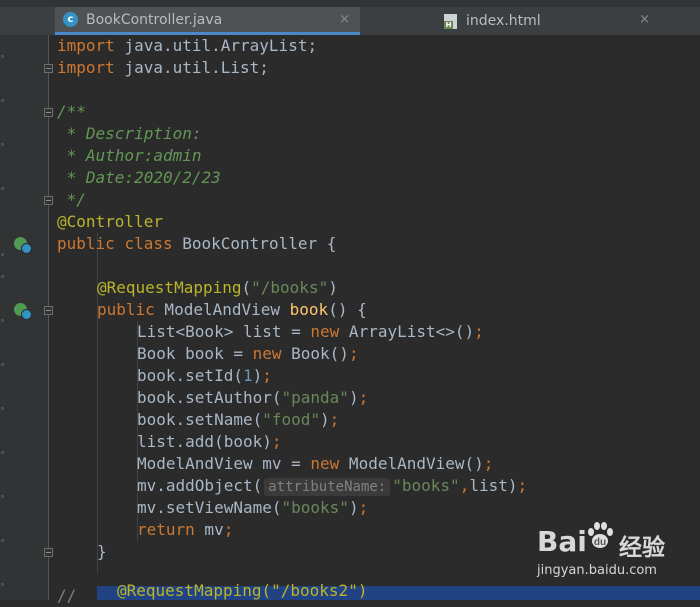  I want to click on method-declaration: public ModelAndView book() {, so click(232, 309).